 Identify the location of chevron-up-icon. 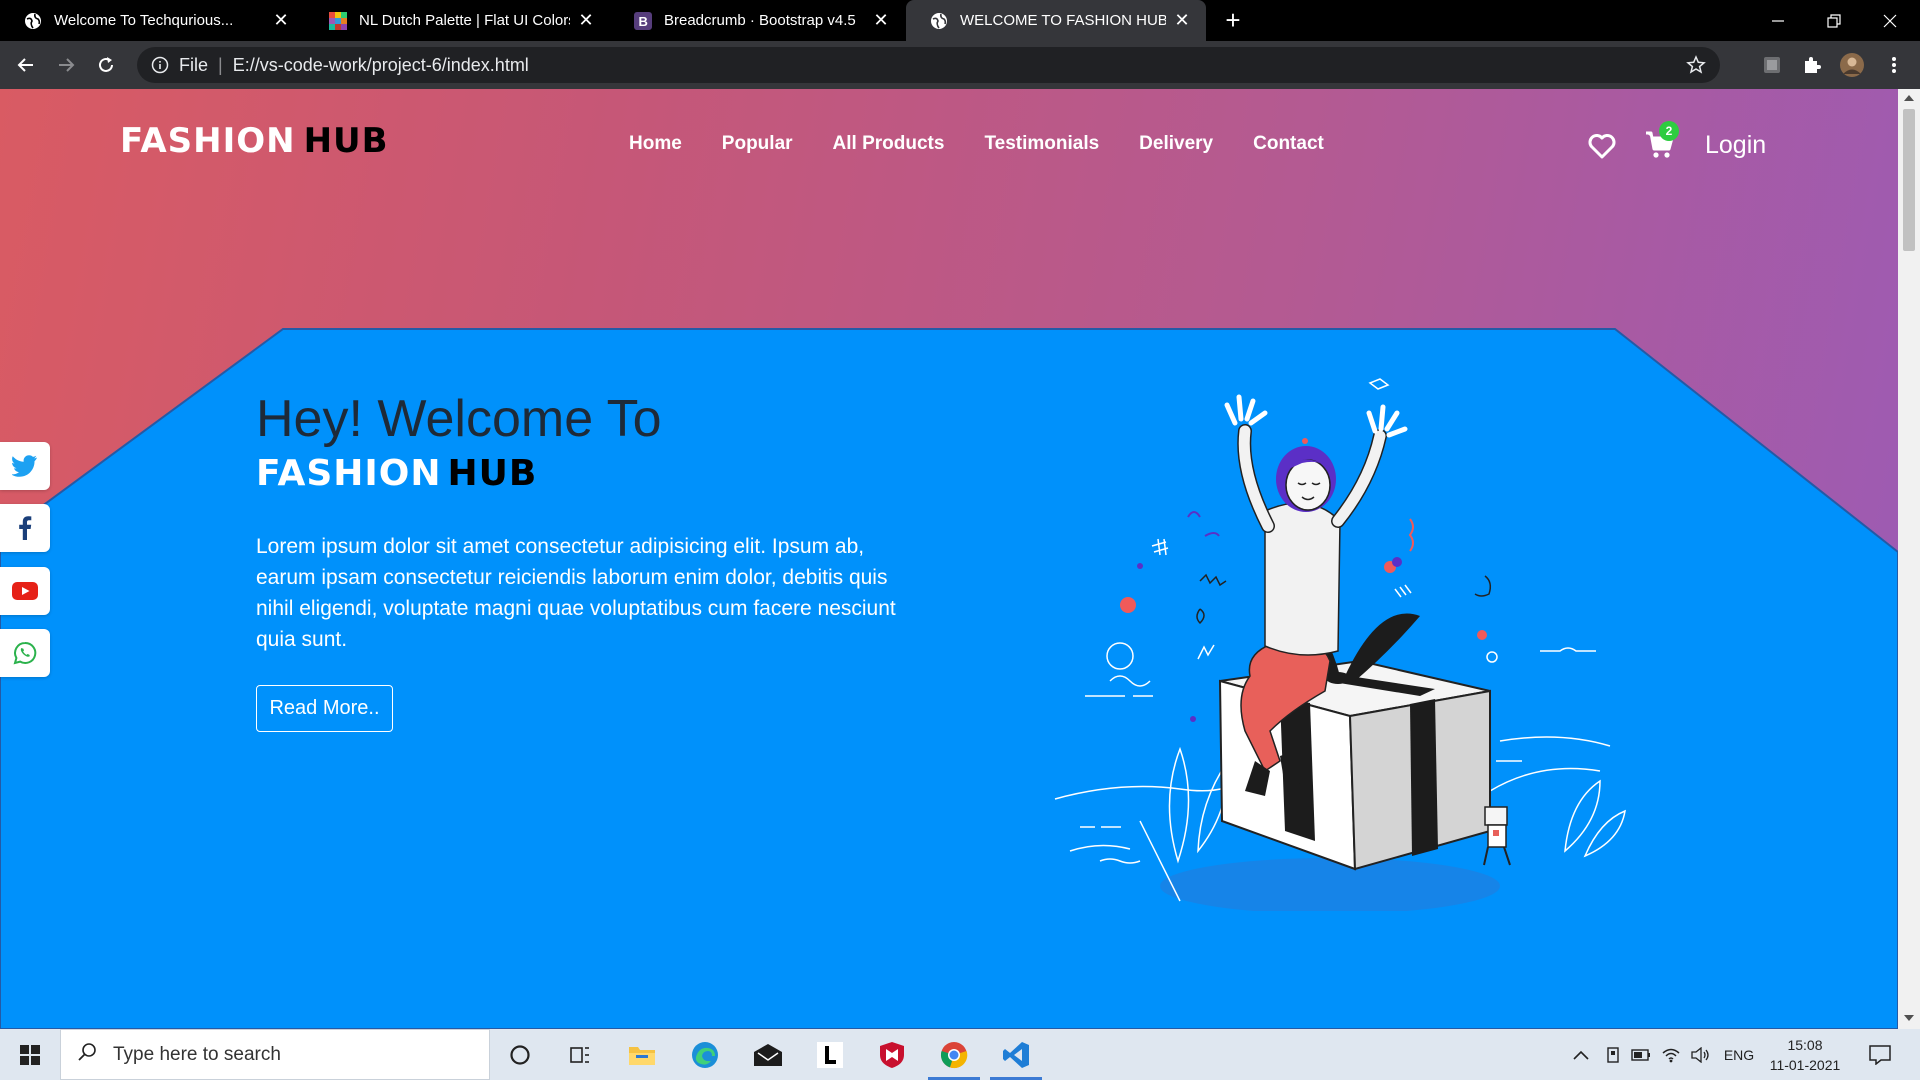
(1581, 1055).